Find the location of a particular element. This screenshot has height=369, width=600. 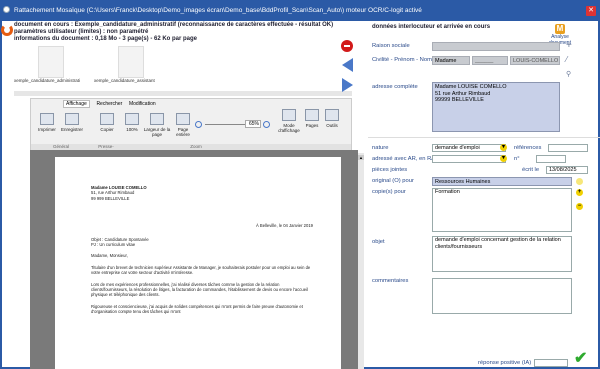

copy-label: Copier is located at coordinates (107, 129).